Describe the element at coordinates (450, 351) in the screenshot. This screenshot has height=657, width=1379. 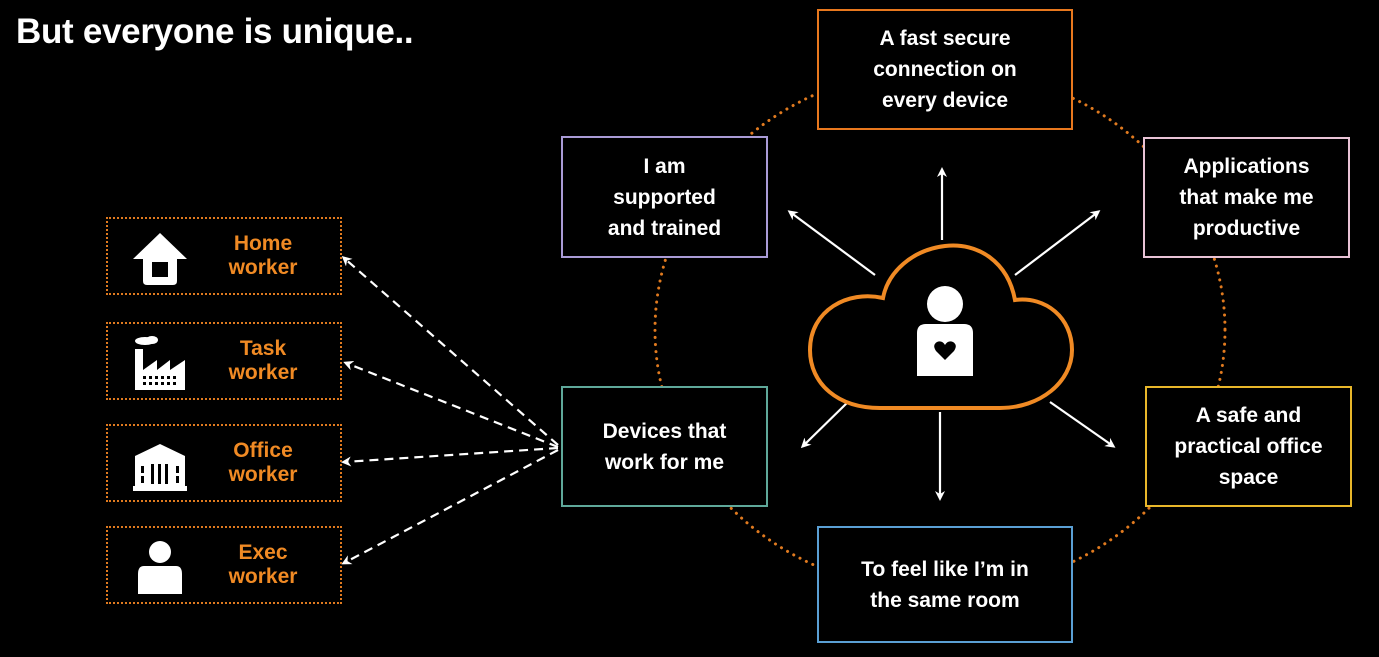
I see `arrow-to-home-worker` at that location.